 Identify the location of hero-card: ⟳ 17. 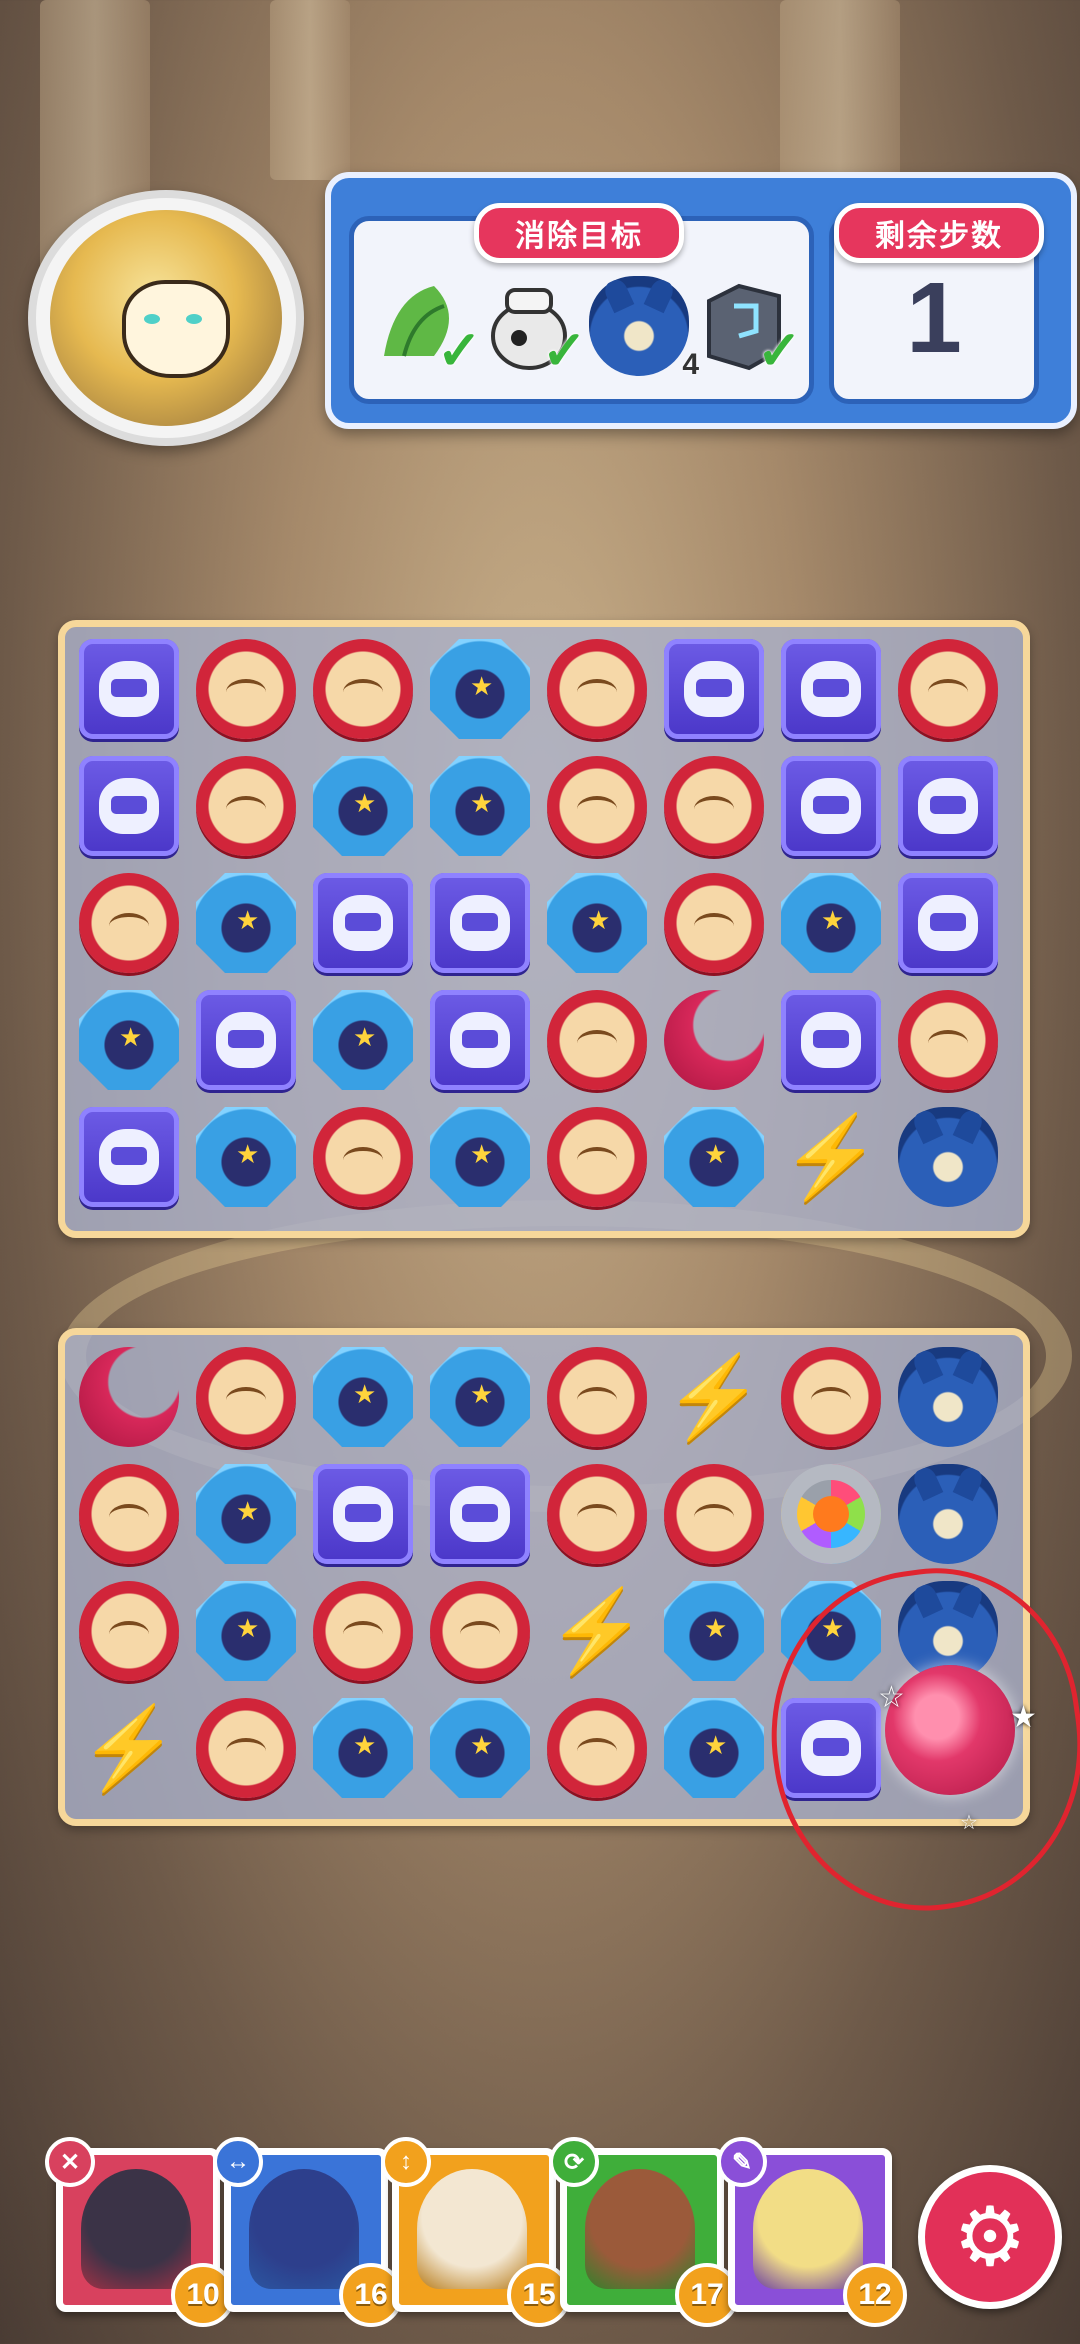
(644, 2232).